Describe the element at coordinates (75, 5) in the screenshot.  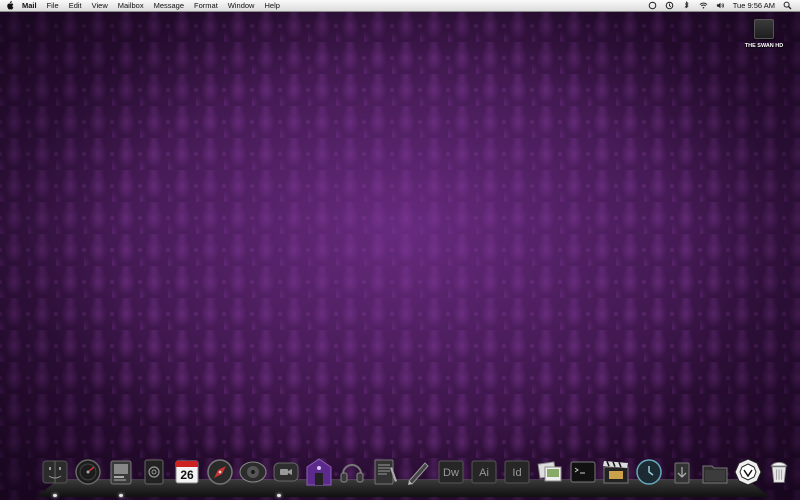
I see `menu-edit: Edit` at that location.